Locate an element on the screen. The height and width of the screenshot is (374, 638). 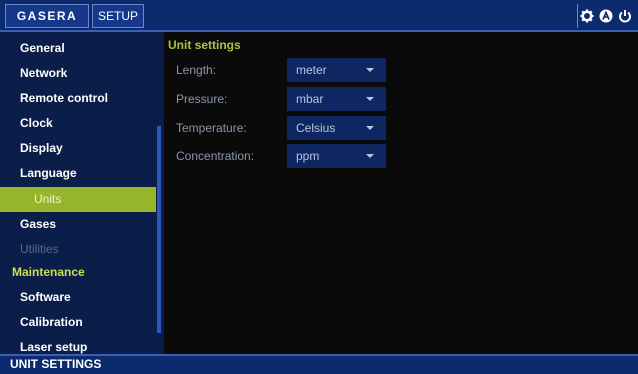
length-label: Length: is located at coordinates (196, 70).